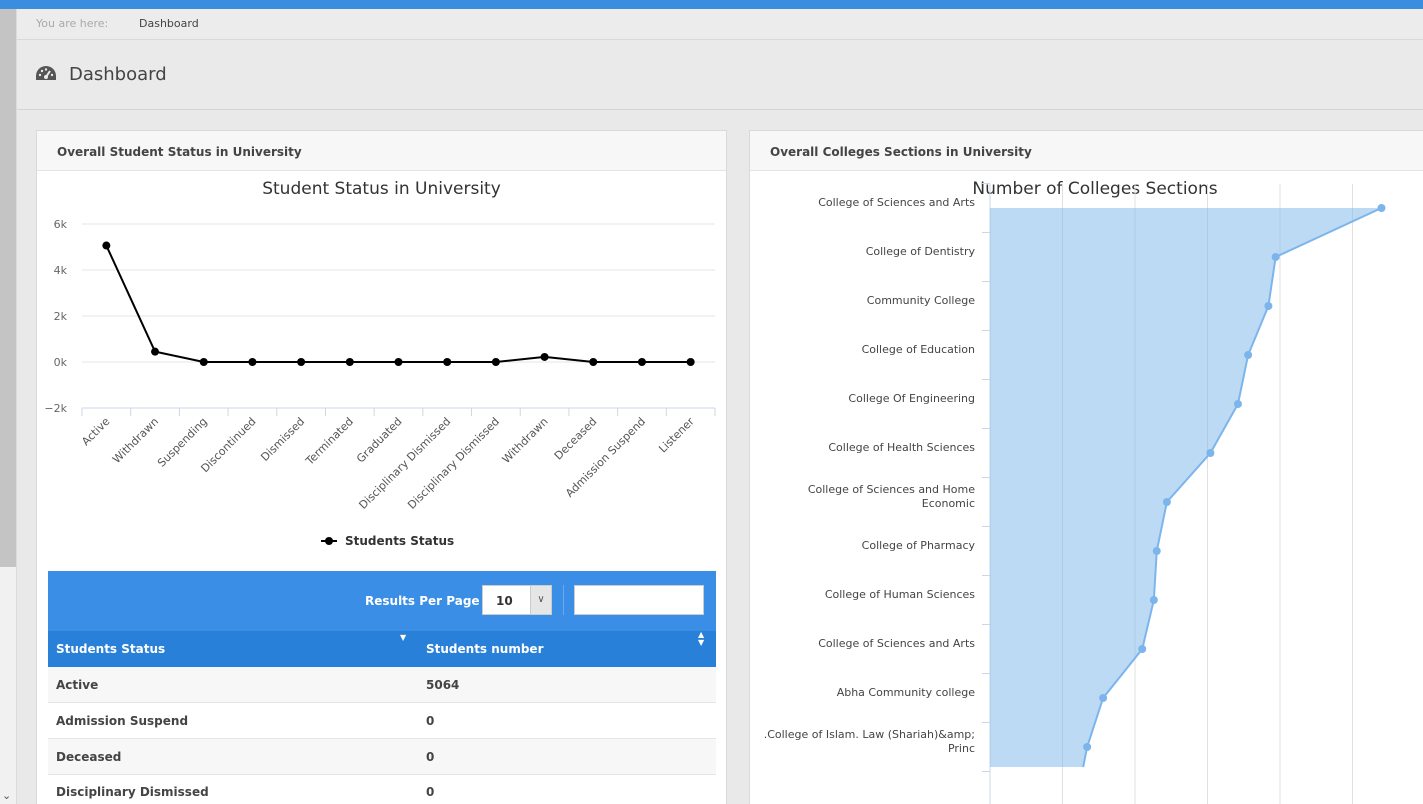 Image resolution: width=1423 pixels, height=804 pixels. Describe the element at coordinates (132, 792) in the screenshot. I see `cell-status: Disciplinary Dismissed` at that location.